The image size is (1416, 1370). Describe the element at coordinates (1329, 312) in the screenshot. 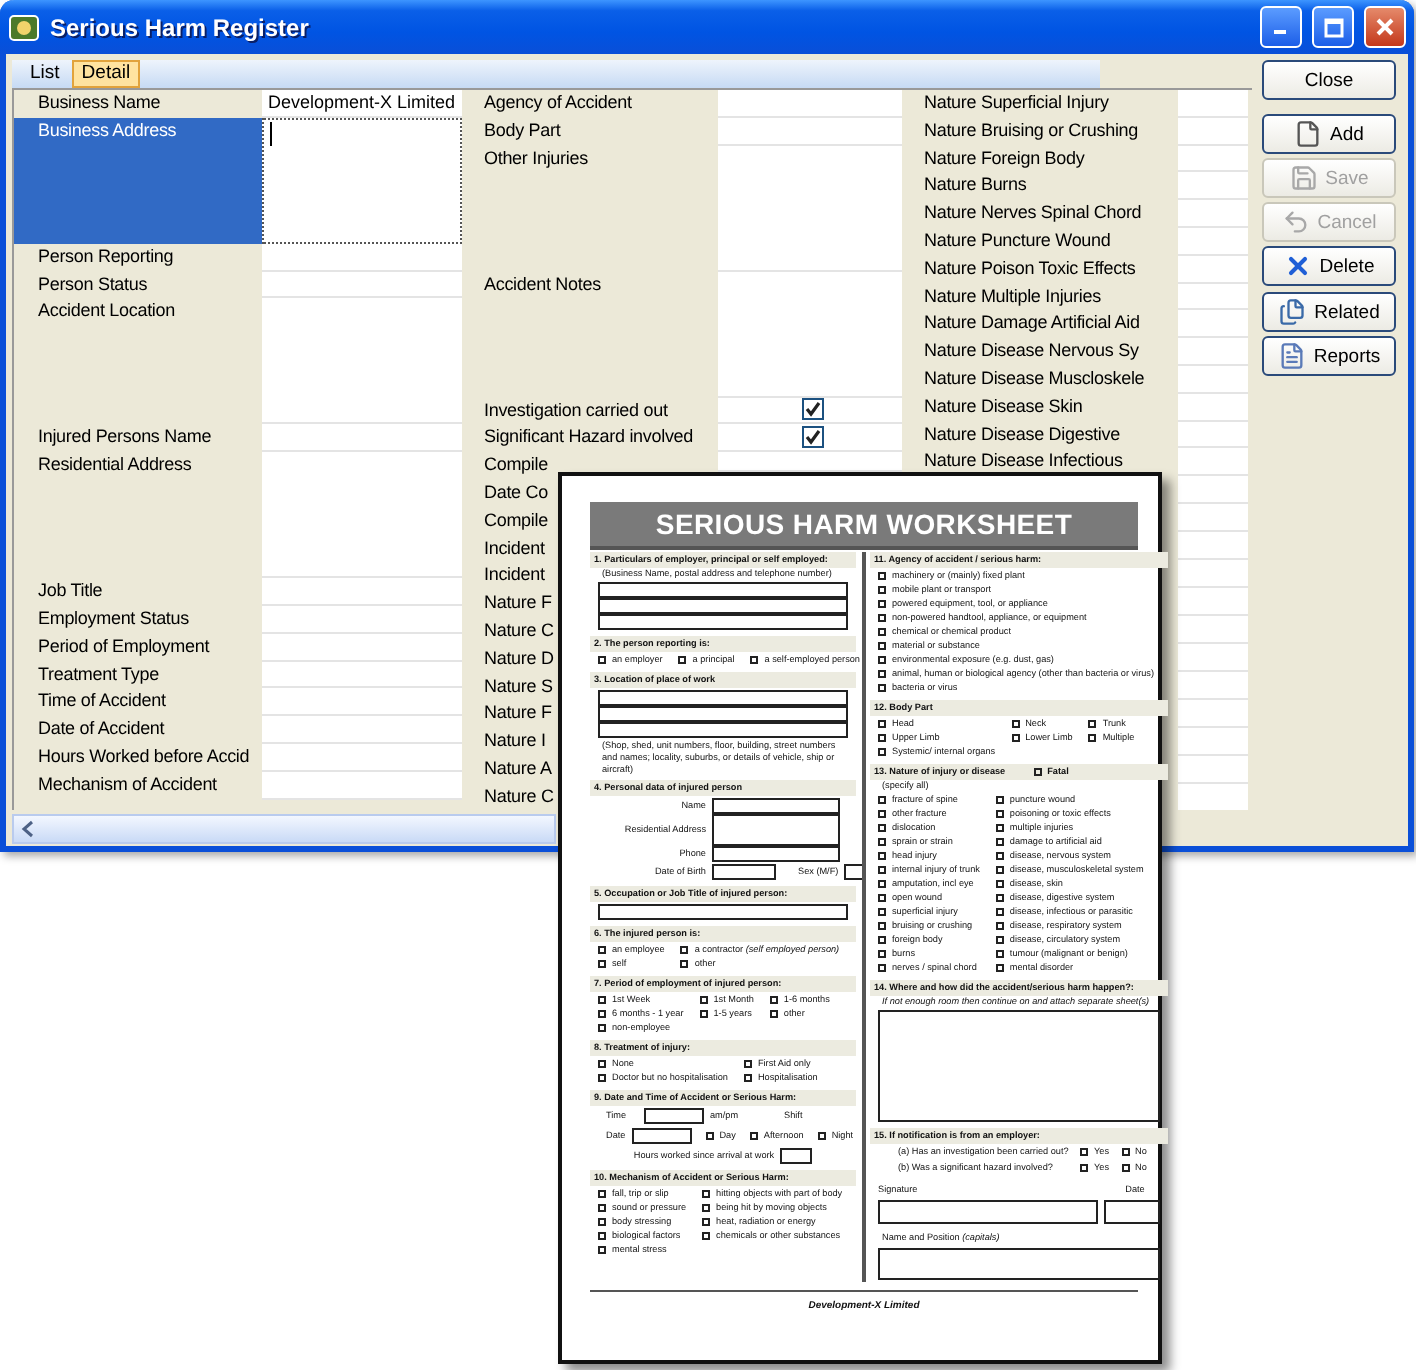

I see `toolbar-button: Related` at that location.